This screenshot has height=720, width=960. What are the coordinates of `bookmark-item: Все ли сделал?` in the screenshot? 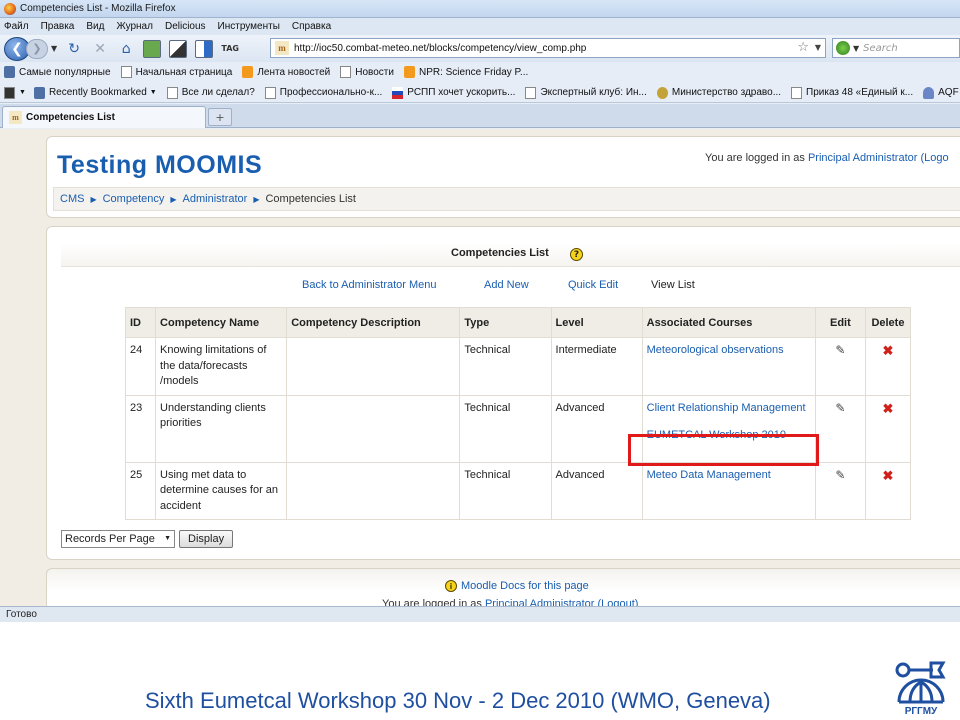 It's located at (210, 92).